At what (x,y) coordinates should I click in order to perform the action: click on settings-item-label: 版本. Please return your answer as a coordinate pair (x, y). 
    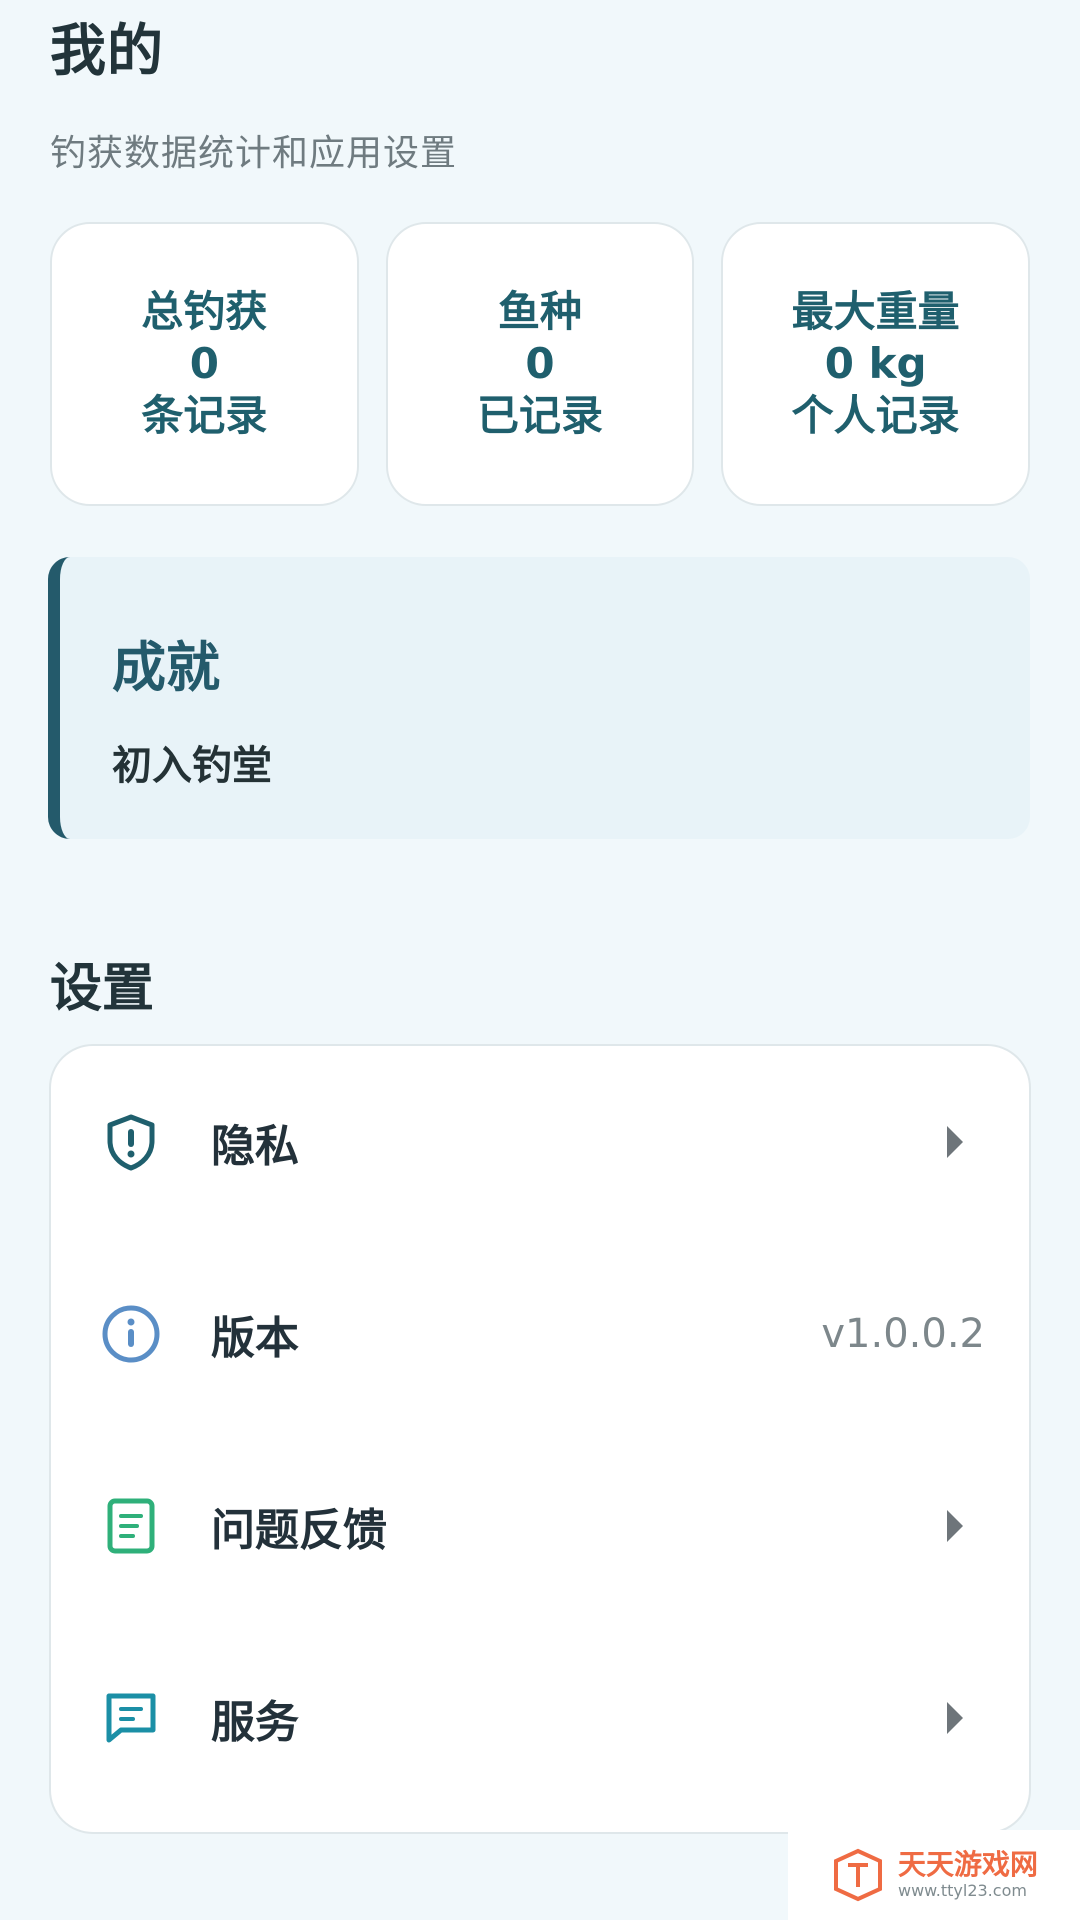
    Looking at the image, I should click on (255, 1338).